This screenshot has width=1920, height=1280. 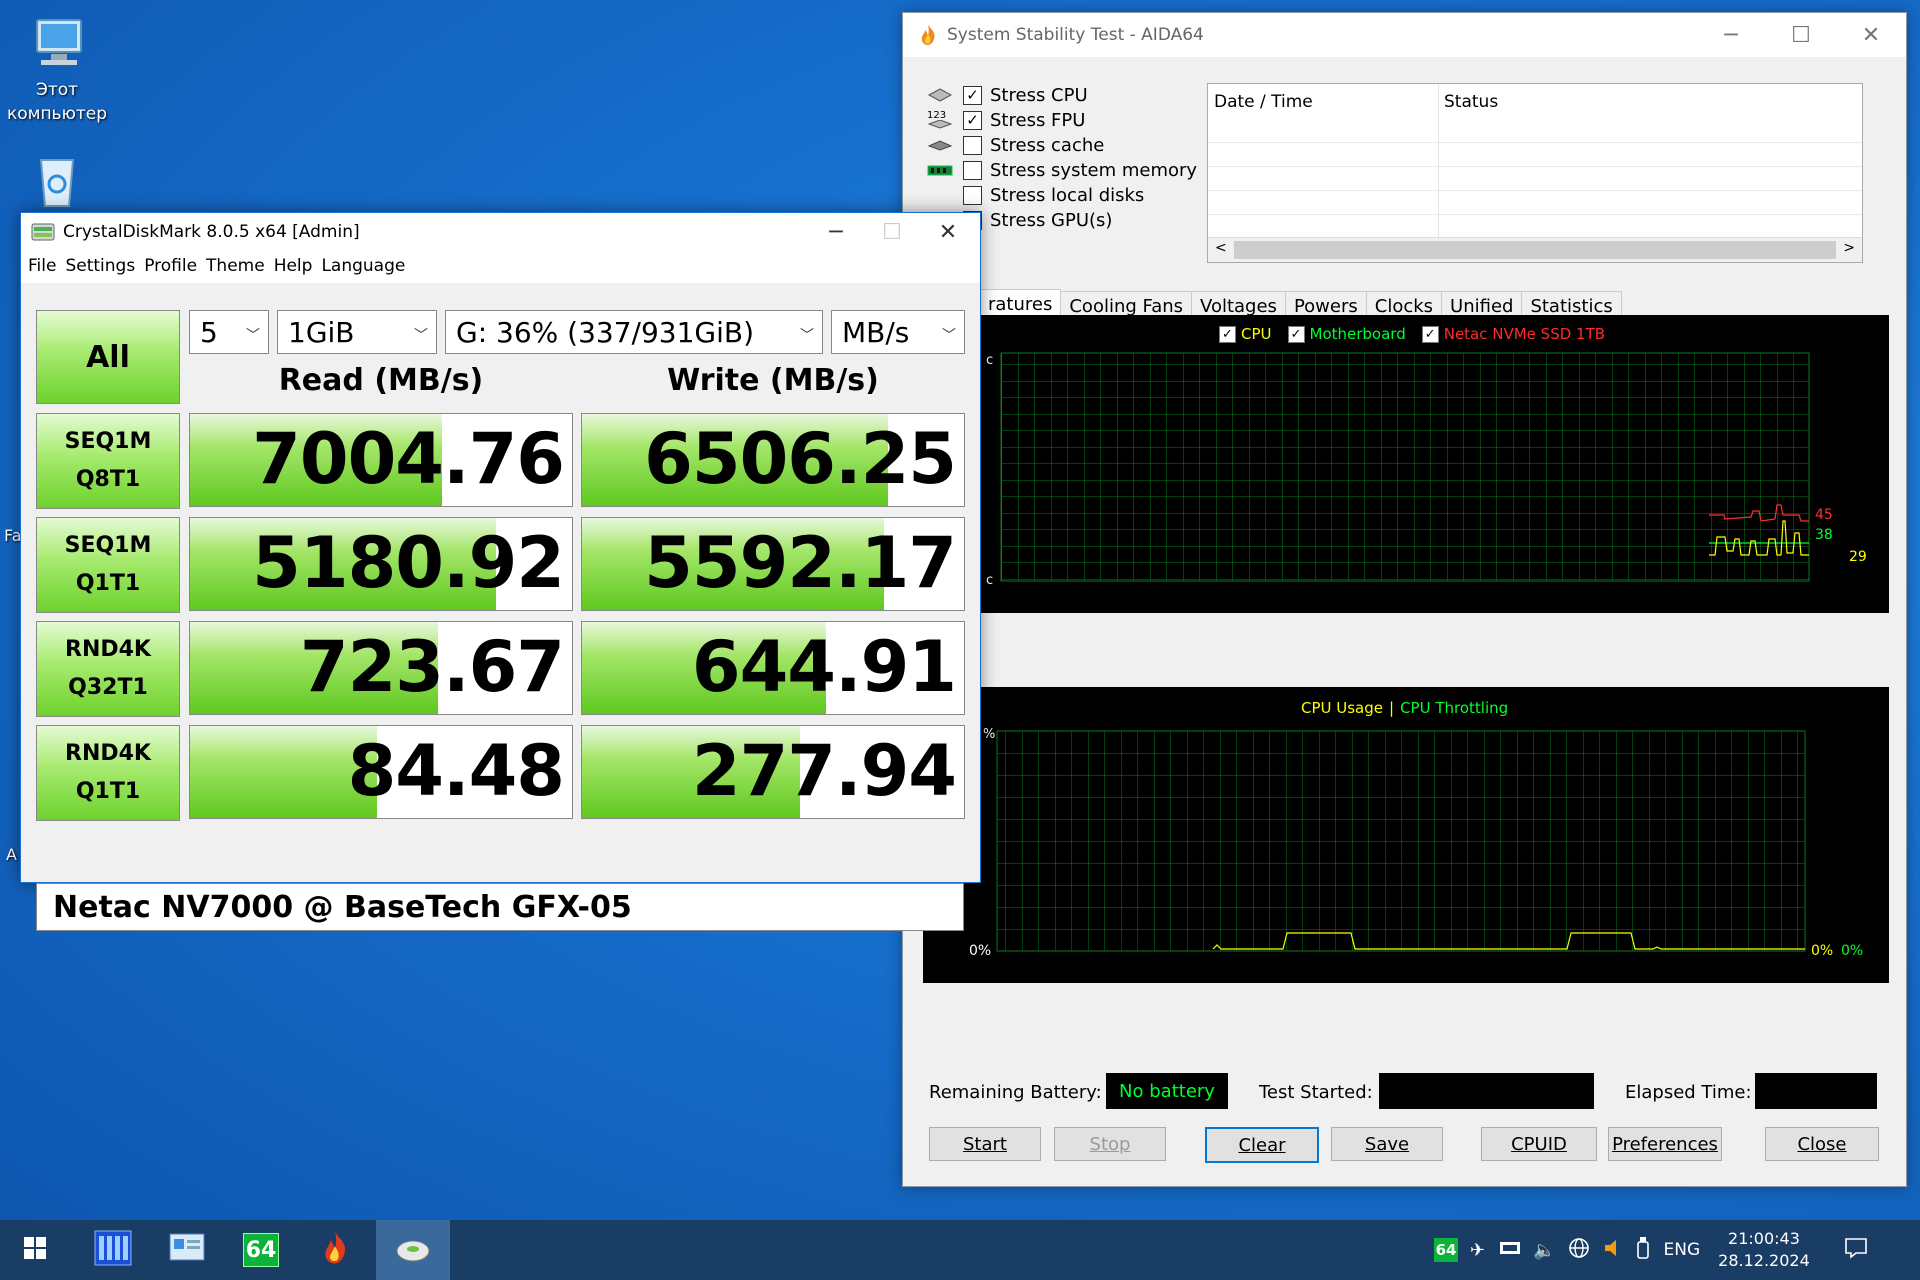 What do you see at coordinates (229, 332) in the screenshot?
I see `test-count-select: 5 ﹀` at bounding box center [229, 332].